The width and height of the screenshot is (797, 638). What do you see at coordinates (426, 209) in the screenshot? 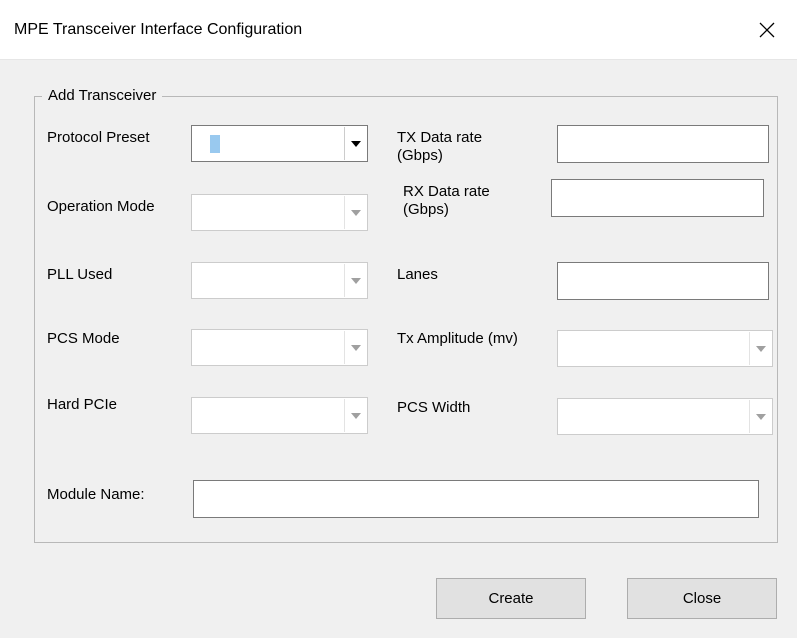
I see `rx-data-rate-label-line2: (Gbps)` at bounding box center [426, 209].